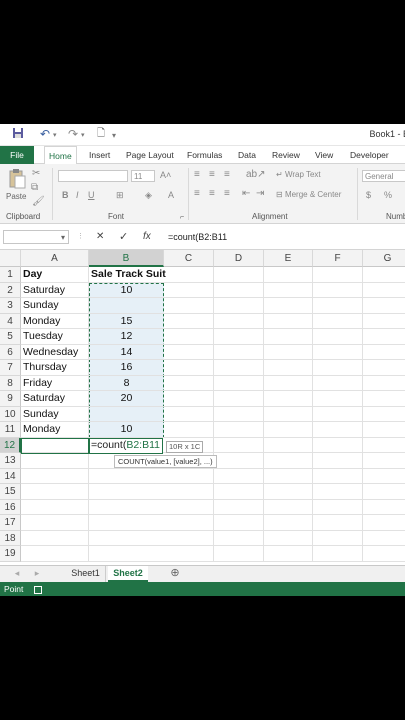 This screenshot has height=720, width=405. I want to click on new-sheet-icon: ⊕, so click(175, 574).